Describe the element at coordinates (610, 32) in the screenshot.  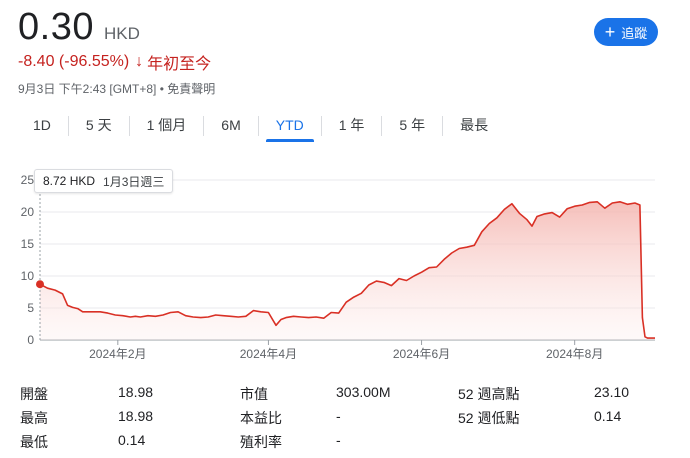
I see `plus-icon: +` at that location.